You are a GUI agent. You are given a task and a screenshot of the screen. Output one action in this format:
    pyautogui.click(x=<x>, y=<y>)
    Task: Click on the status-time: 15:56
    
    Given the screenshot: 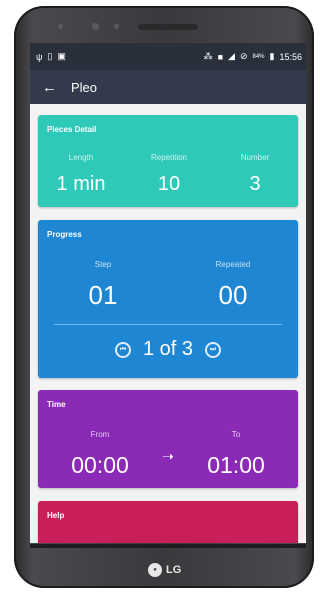 What is the action you would take?
    pyautogui.click(x=290, y=56)
    